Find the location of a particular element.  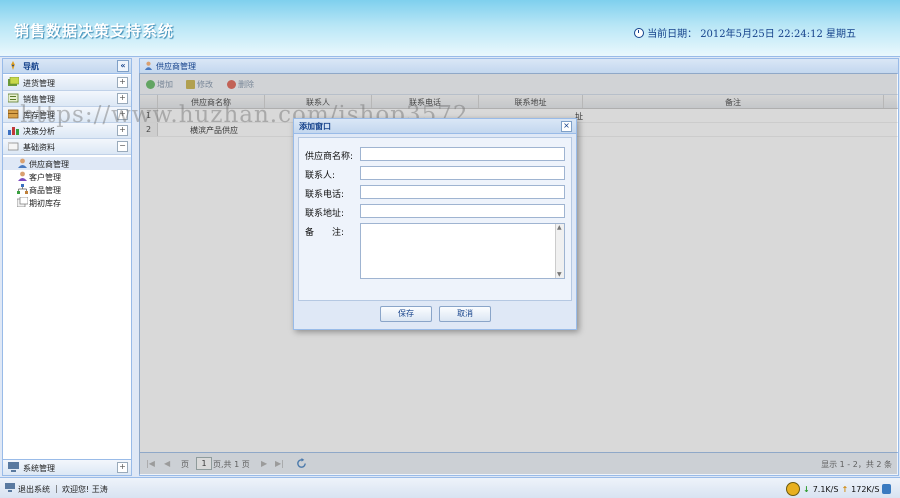

network-icon is located at coordinates (793, 489).